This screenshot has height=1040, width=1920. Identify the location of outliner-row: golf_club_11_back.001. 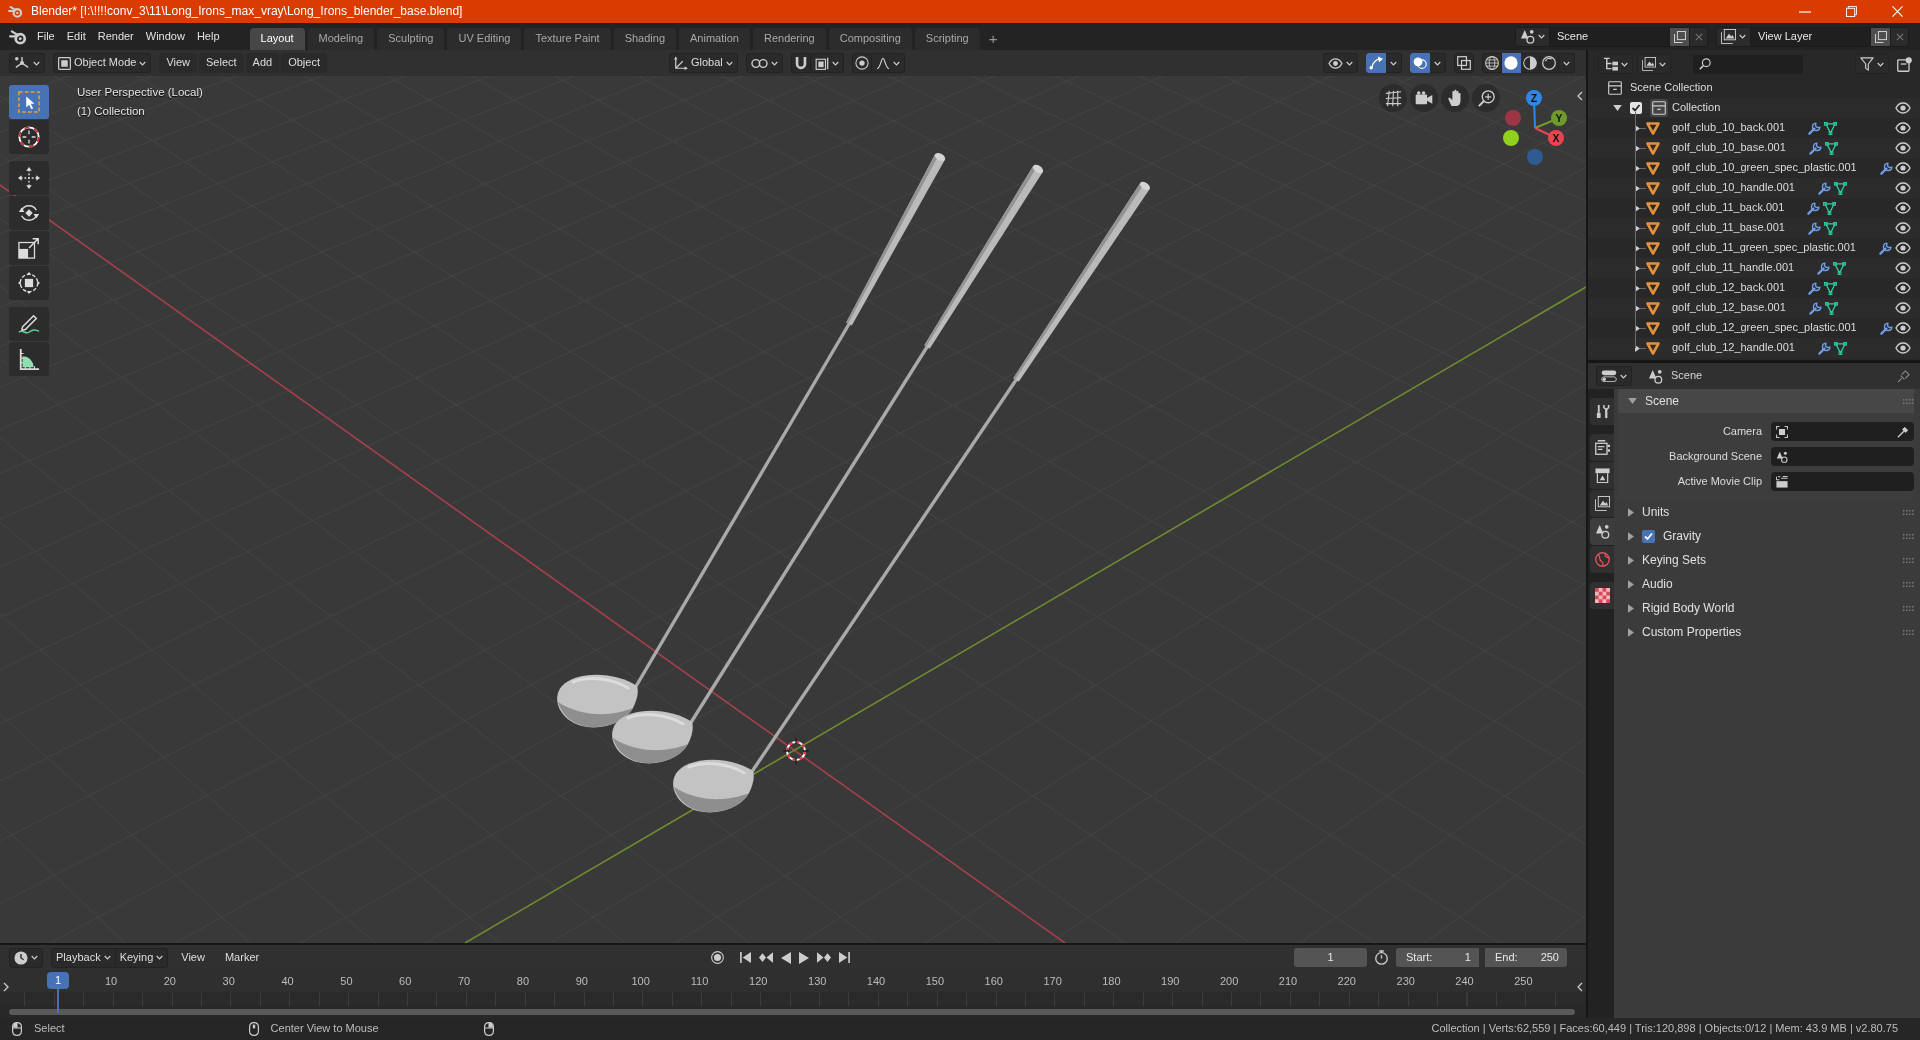
(1754, 208).